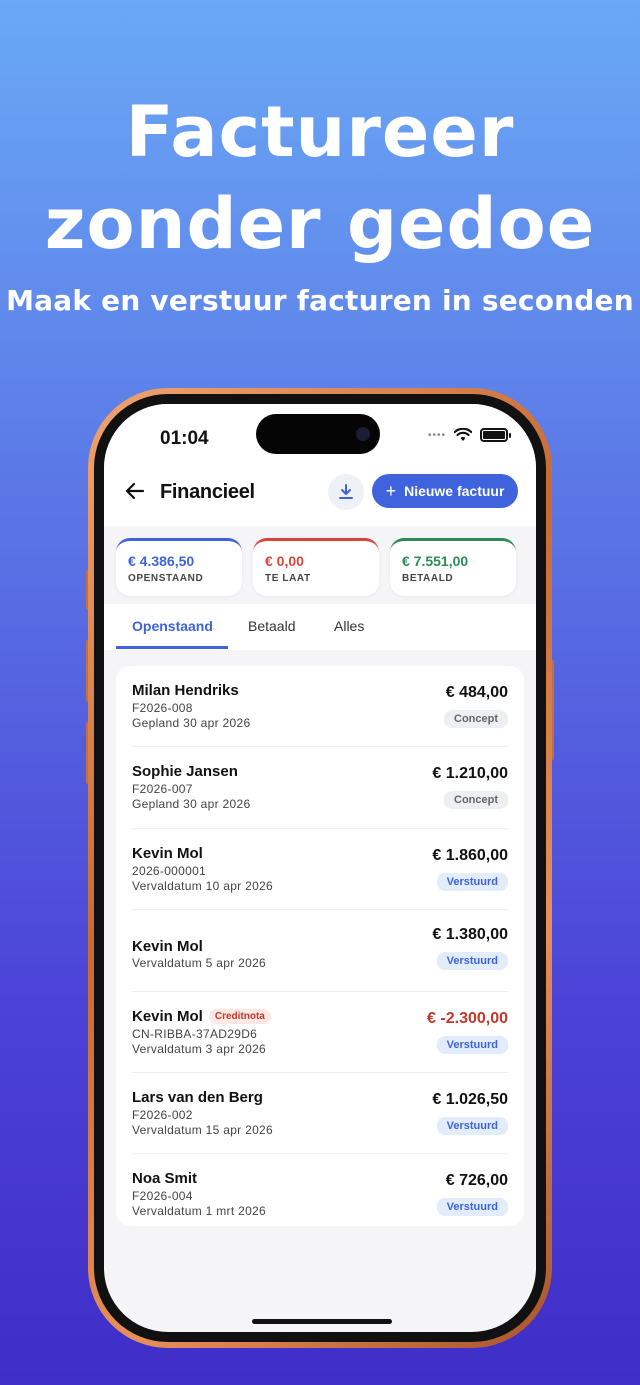  What do you see at coordinates (271, 626) in the screenshot?
I see `tab-betaald: Betaald` at bounding box center [271, 626].